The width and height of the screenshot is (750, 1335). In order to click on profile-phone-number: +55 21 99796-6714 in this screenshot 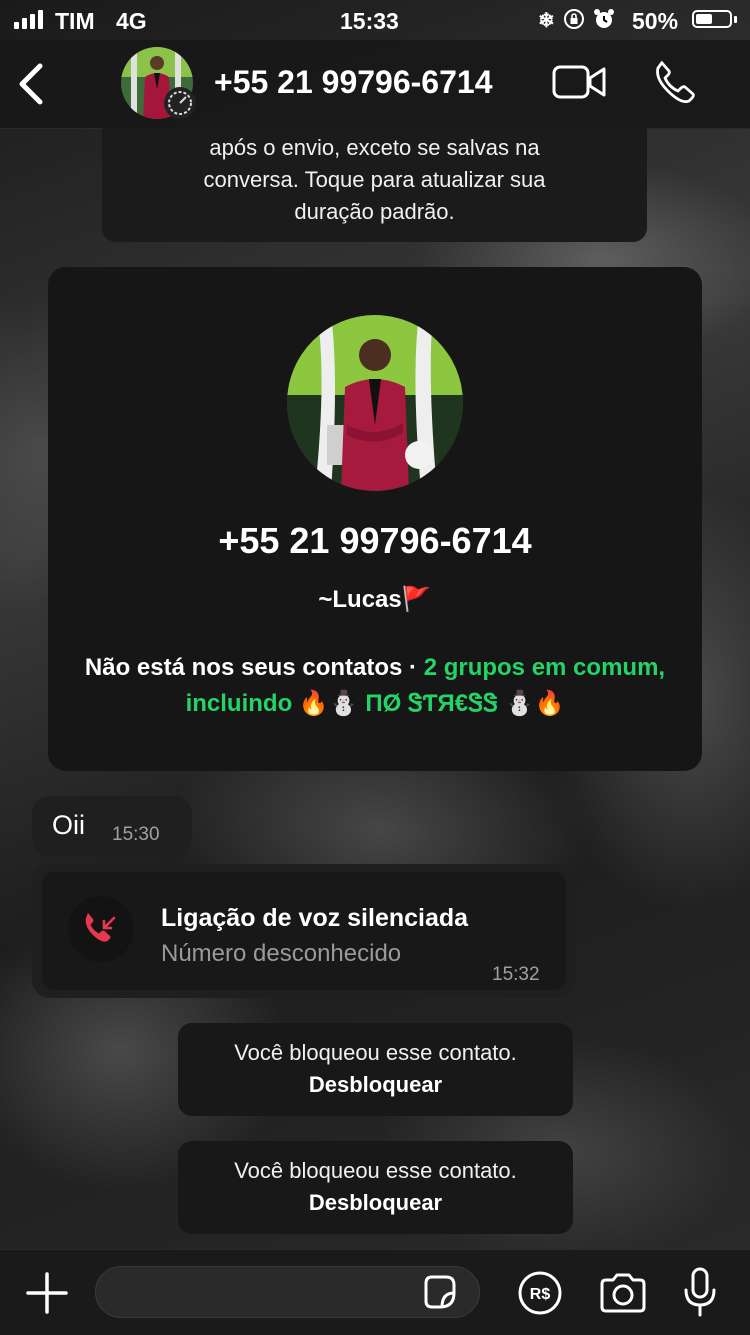, I will do `click(375, 540)`.